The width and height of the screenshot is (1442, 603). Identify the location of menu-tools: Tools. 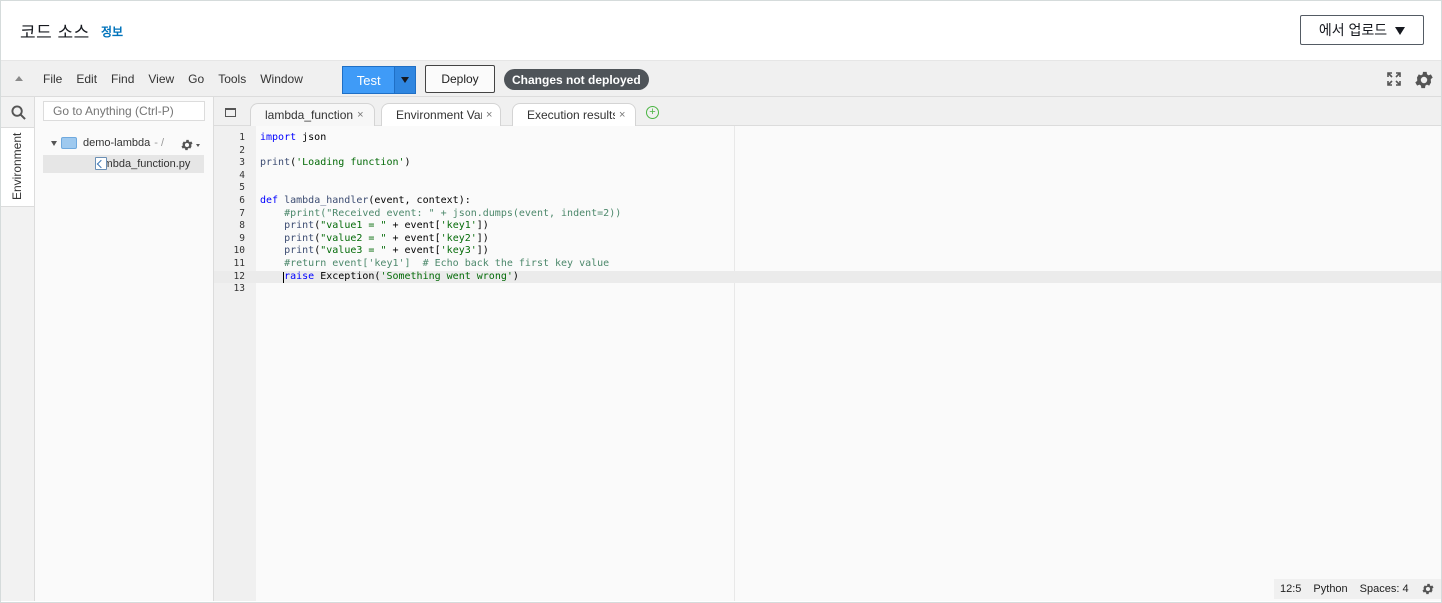
(232, 79).